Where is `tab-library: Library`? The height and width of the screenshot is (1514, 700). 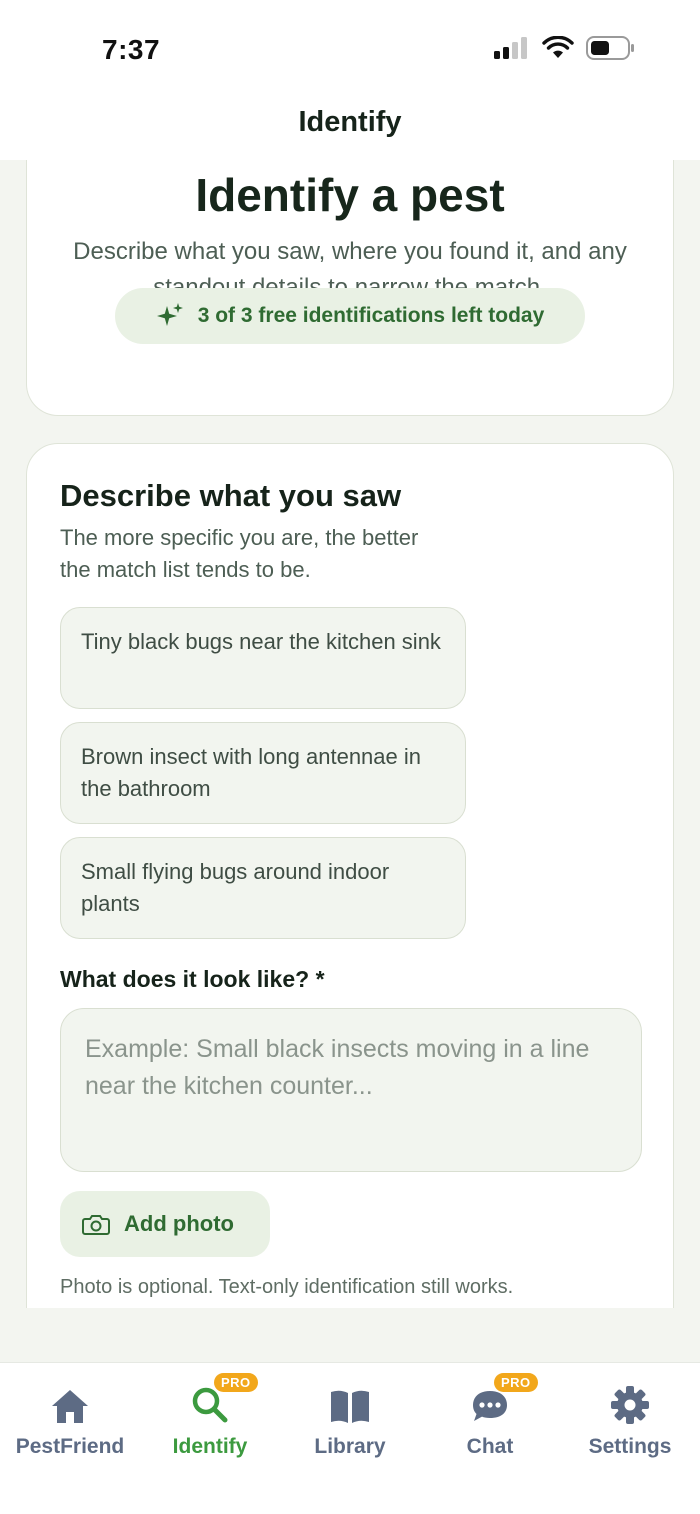 tab-library: Library is located at coordinates (350, 1420).